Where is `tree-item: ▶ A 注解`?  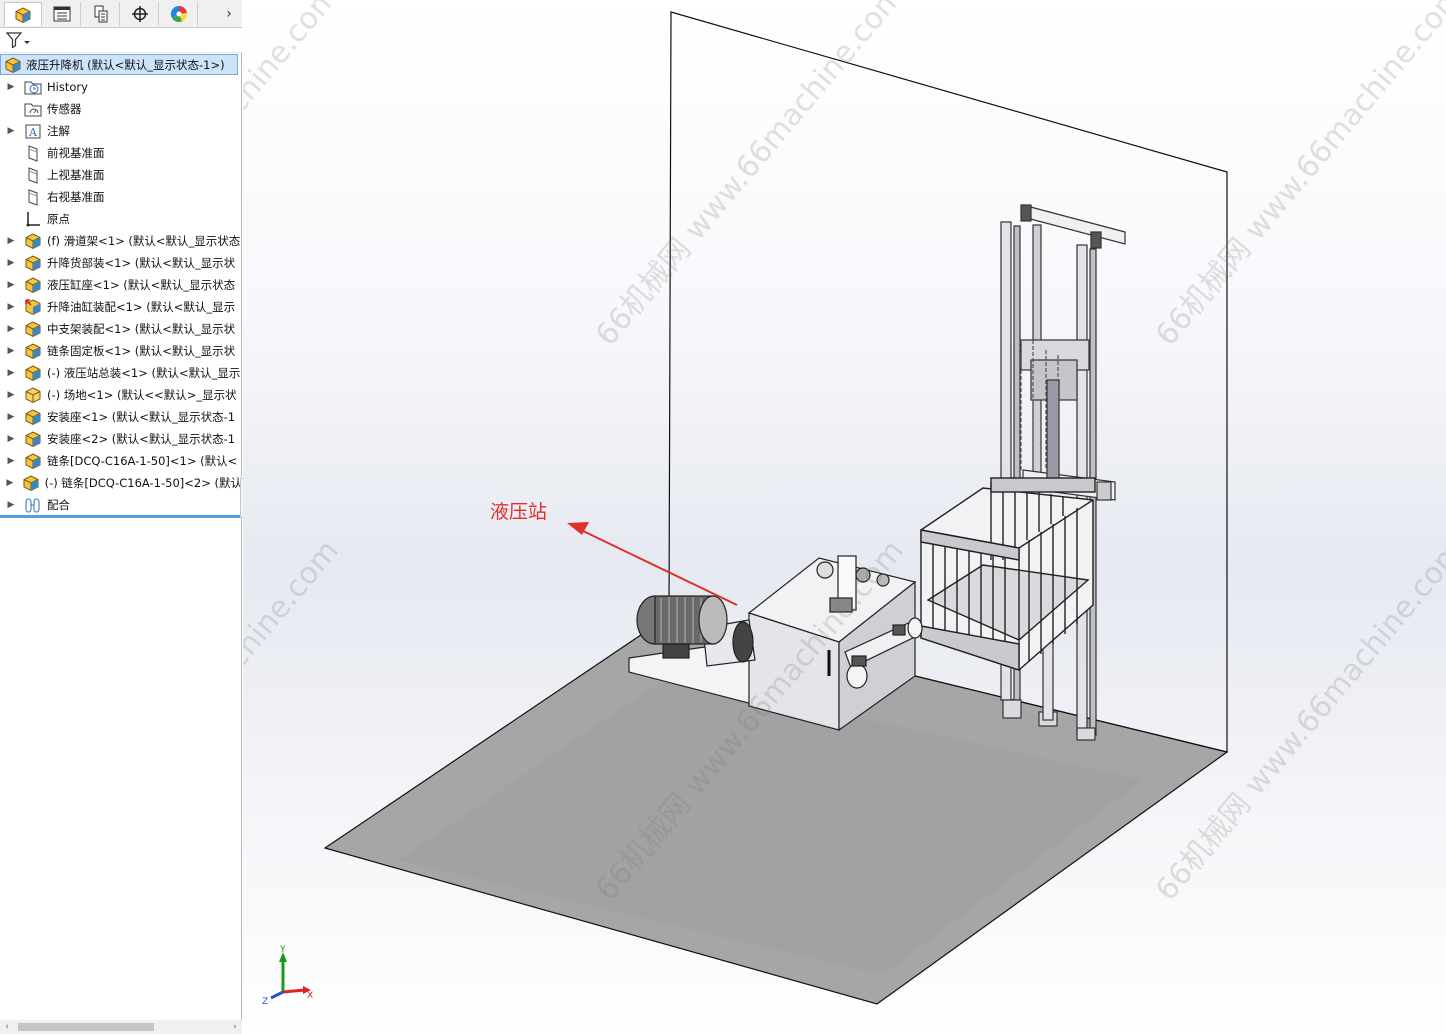
tree-item: ▶ A 注解 is located at coordinates (121, 131).